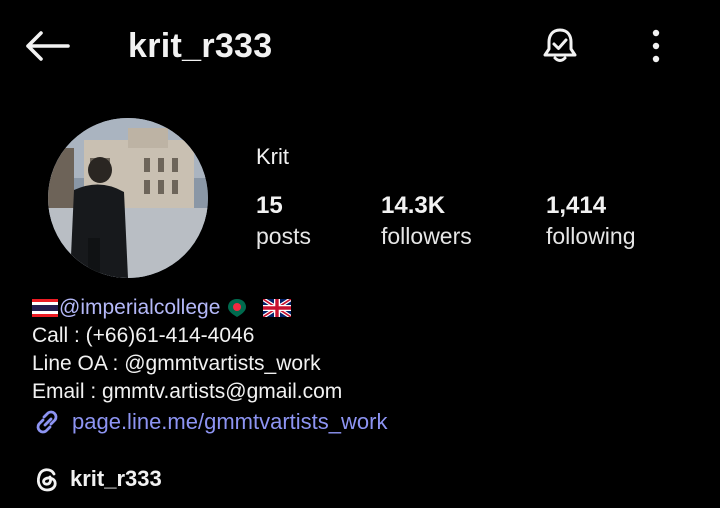 The height and width of the screenshot is (508, 720). What do you see at coordinates (78, 363) in the screenshot?
I see `line-oa-prefix: Line OA :` at bounding box center [78, 363].